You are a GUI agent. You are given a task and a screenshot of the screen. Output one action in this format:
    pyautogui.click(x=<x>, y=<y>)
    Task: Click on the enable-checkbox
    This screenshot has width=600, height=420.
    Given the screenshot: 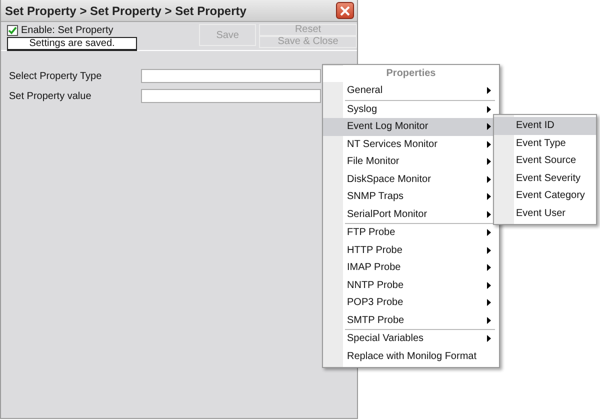 What is the action you would take?
    pyautogui.click(x=12, y=30)
    